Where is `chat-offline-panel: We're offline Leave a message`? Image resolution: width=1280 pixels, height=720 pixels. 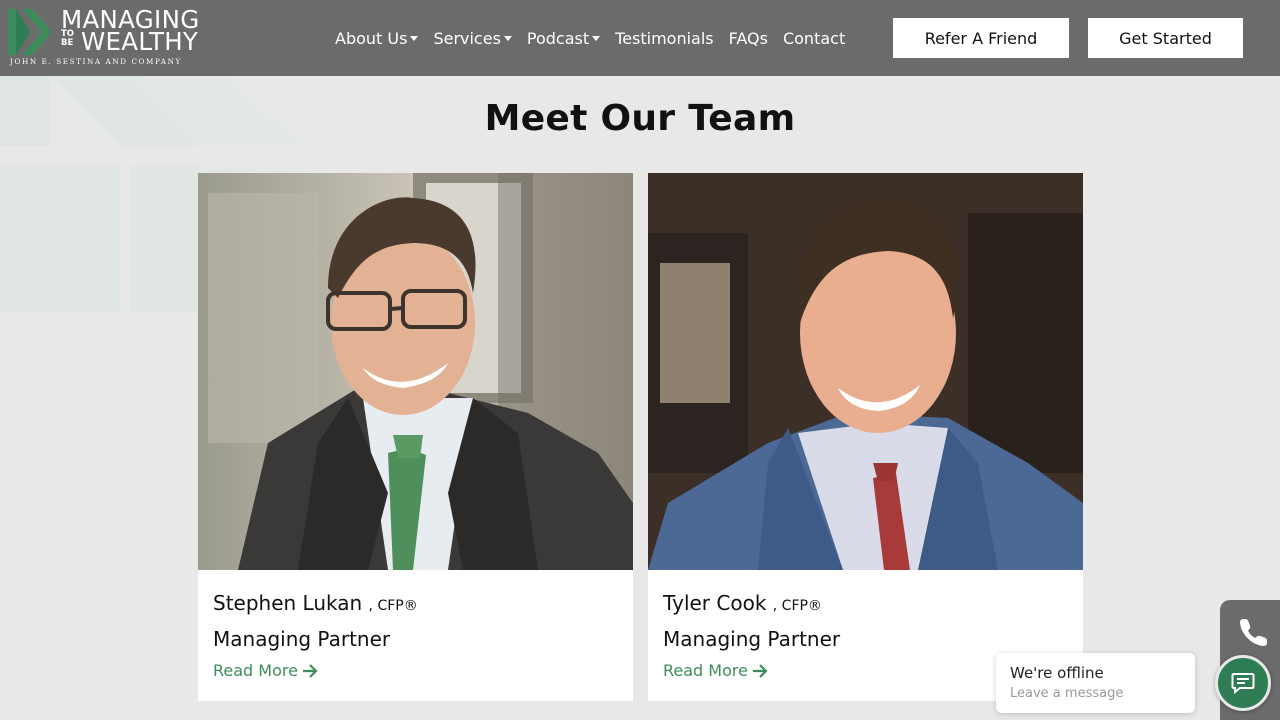
chat-offline-panel: We're offline Leave a message is located at coordinates (1095, 683).